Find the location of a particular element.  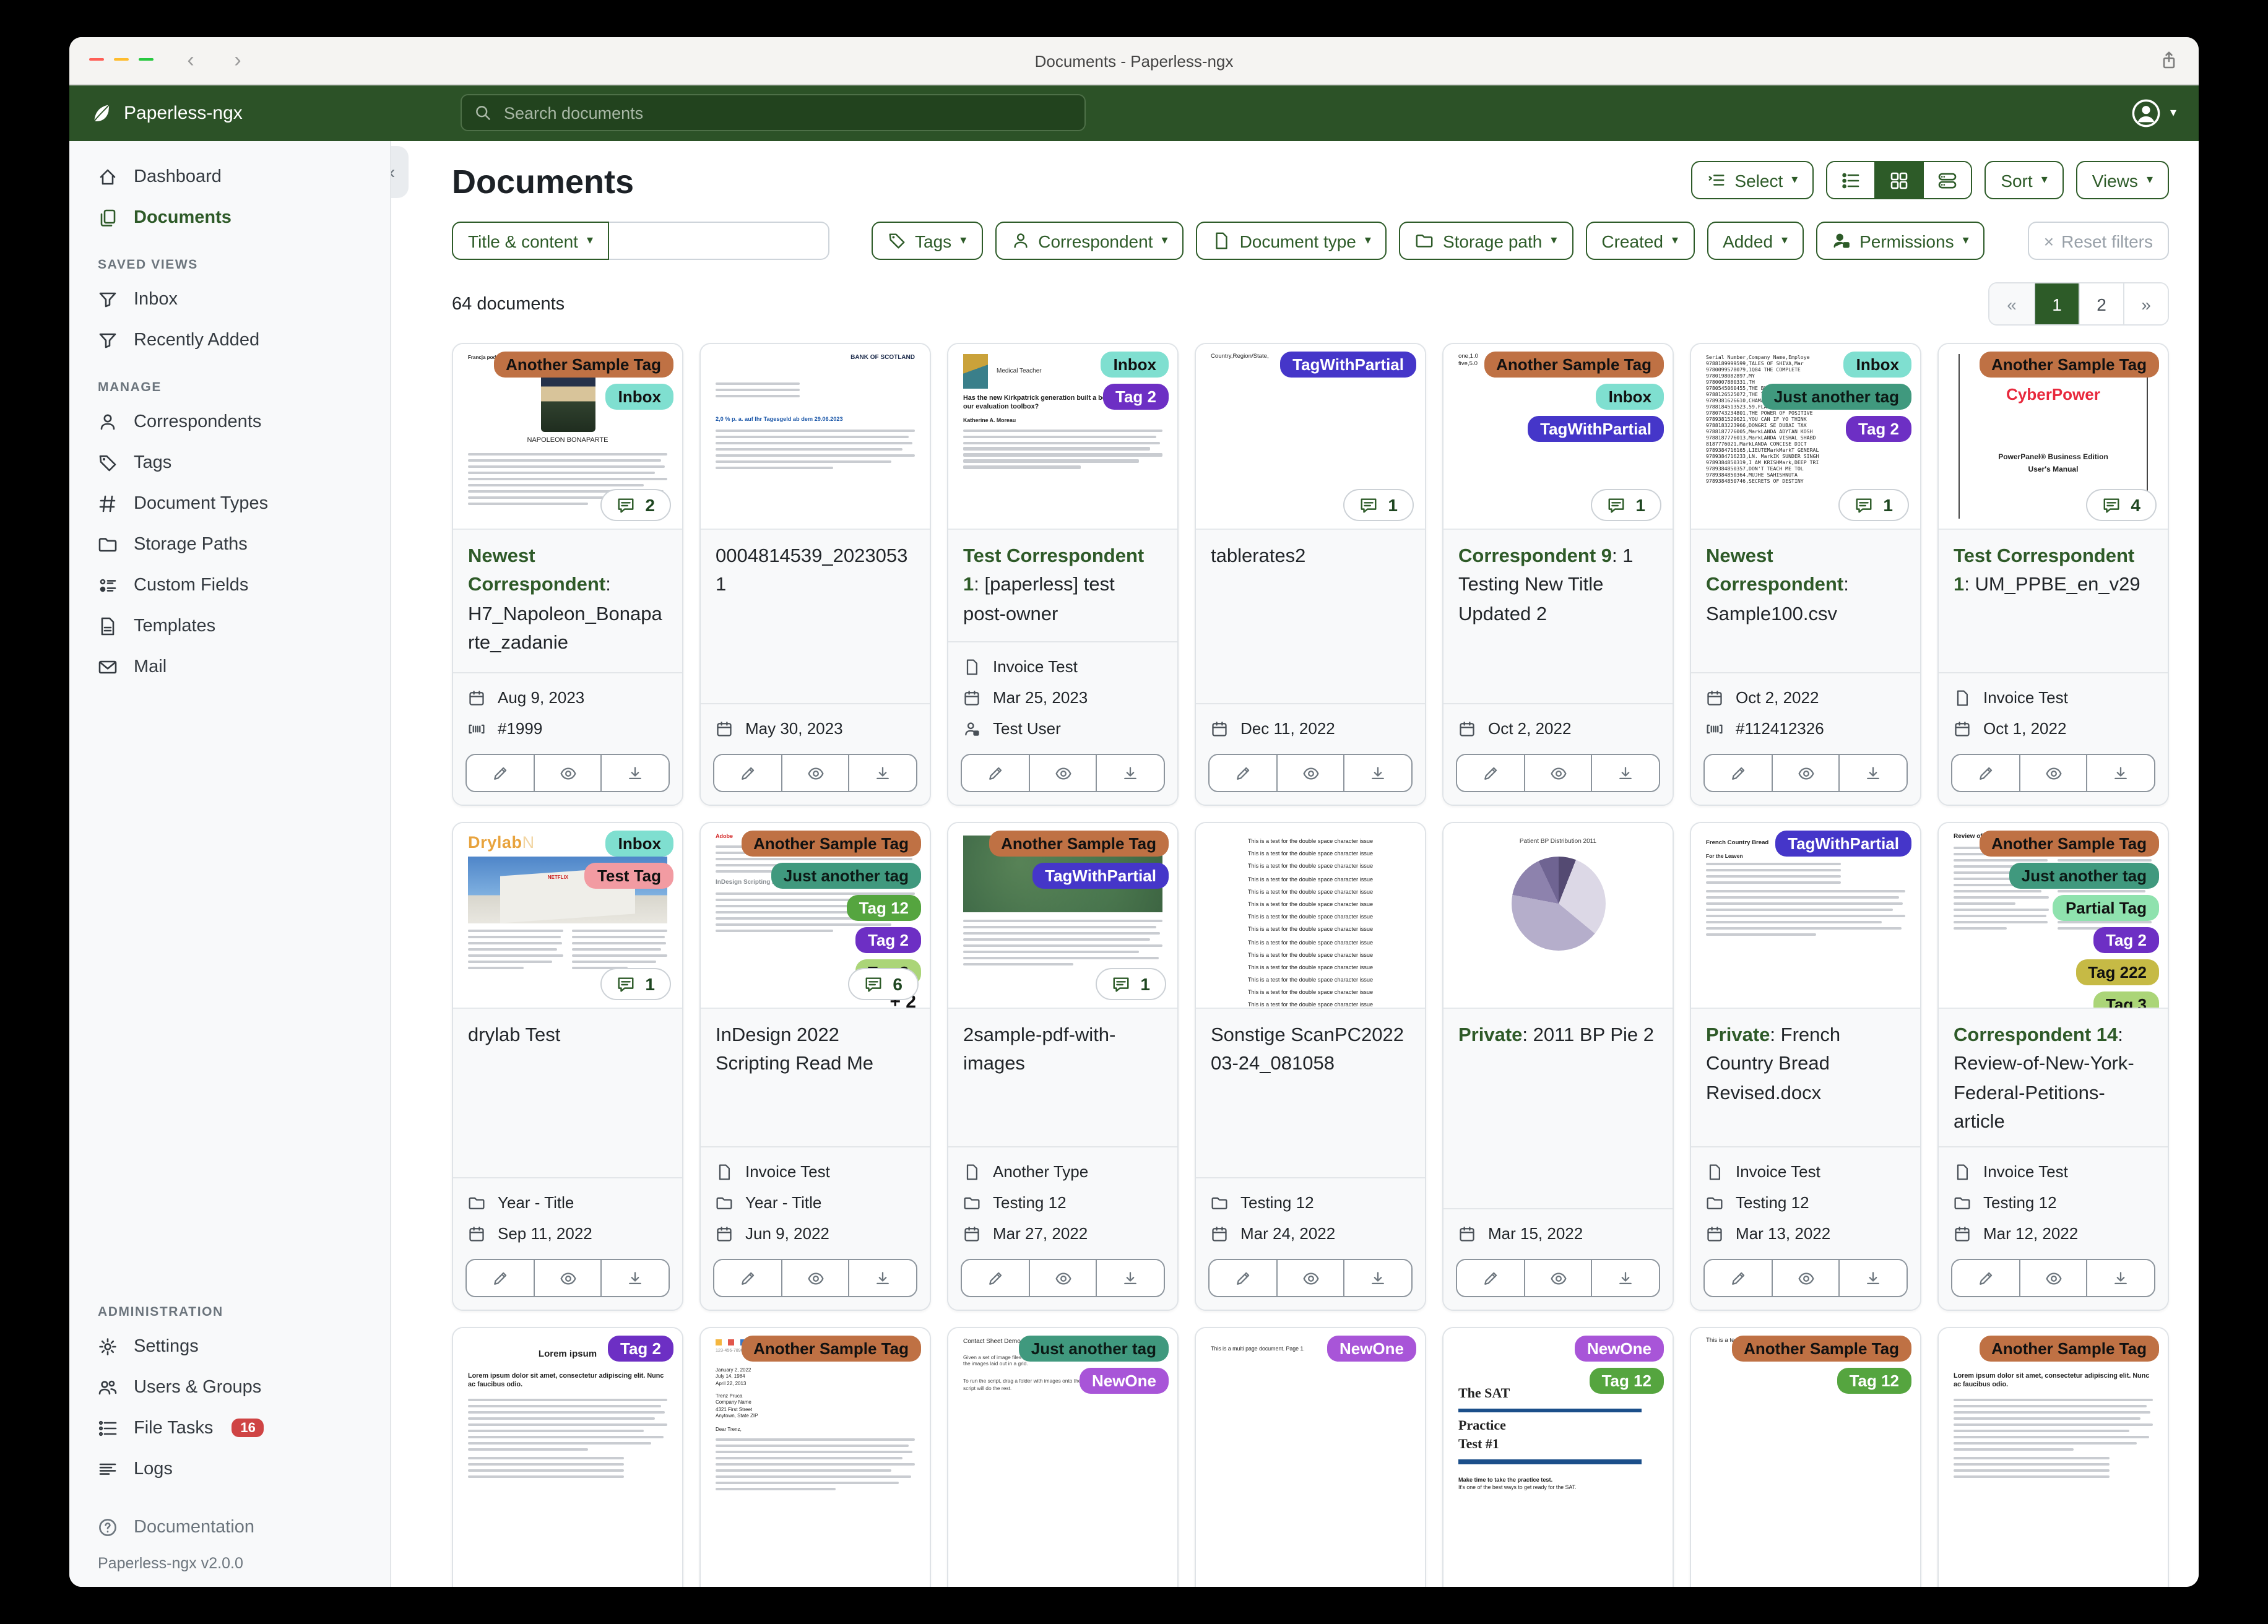

sidebar-item-documents: Documents is located at coordinates (229, 217).